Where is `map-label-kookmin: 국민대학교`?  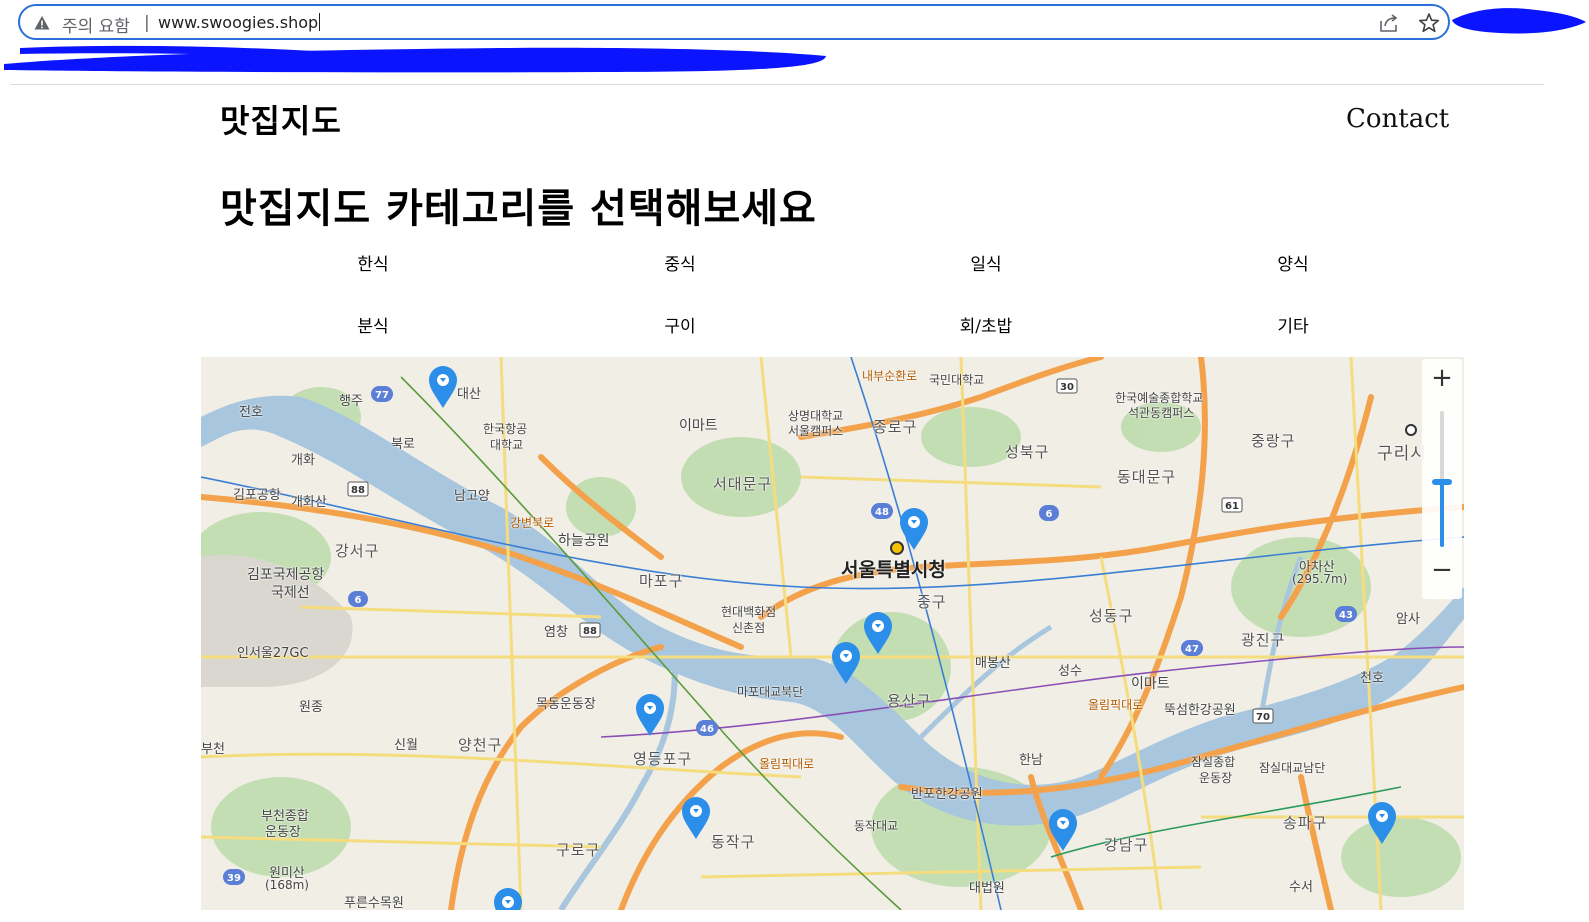
map-label-kookmin: 국민대학교 is located at coordinates (957, 380).